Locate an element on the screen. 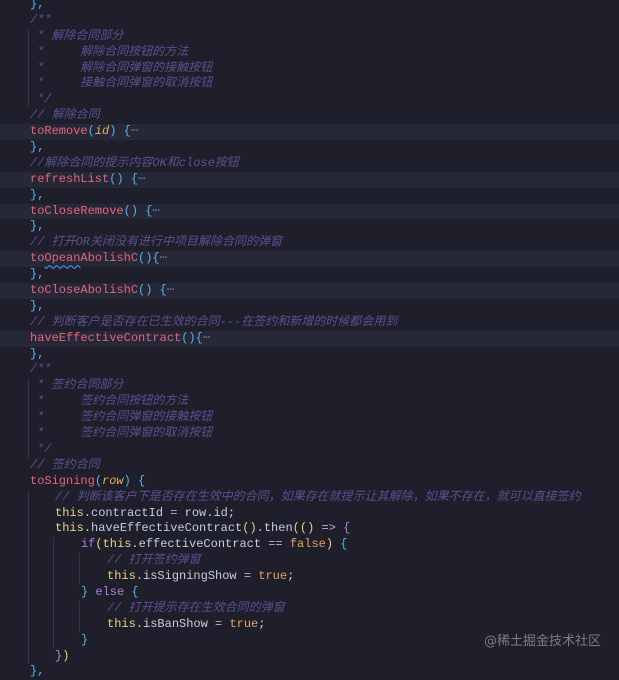  code-line: toRemove(id) {⋯ is located at coordinates (309, 132).